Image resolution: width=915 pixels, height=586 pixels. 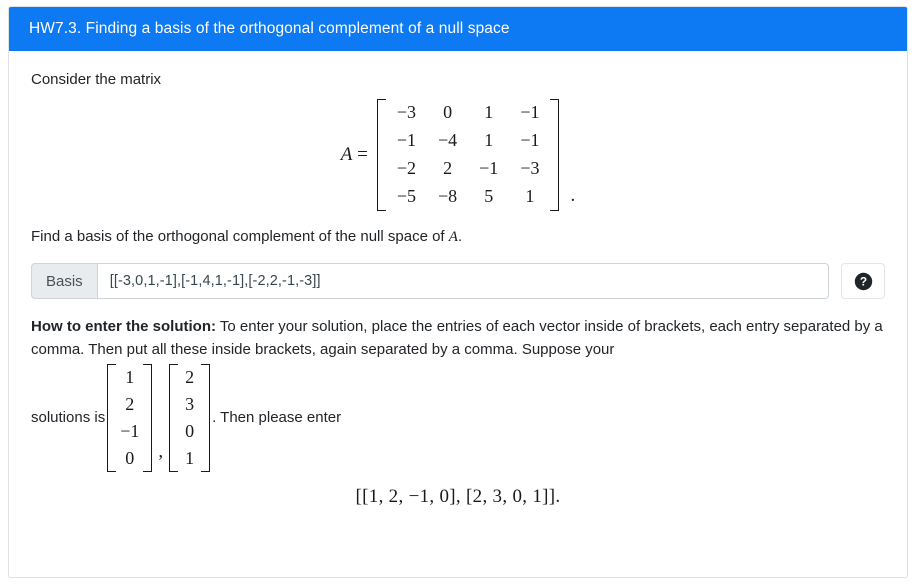 What do you see at coordinates (277, 417) in the screenshot?
I see `example-tail-text: . Then please enter` at bounding box center [277, 417].